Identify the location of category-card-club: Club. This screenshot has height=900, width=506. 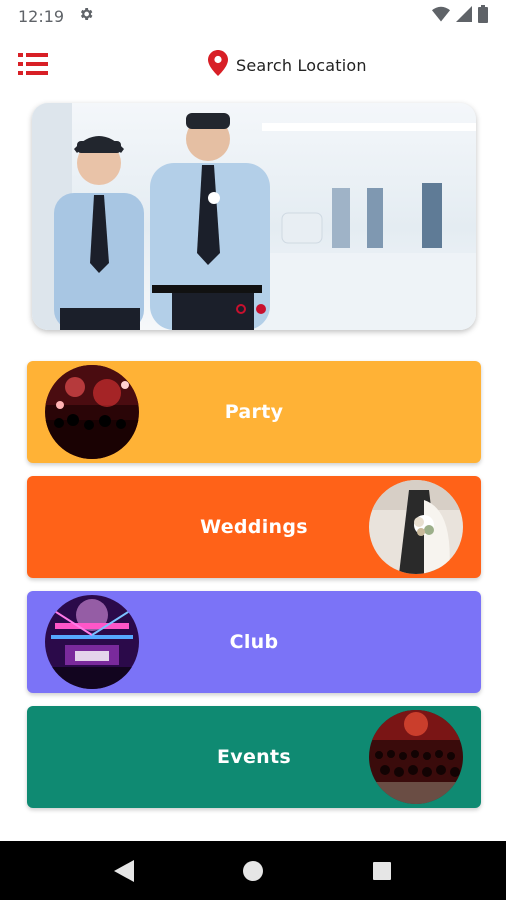
(254, 642).